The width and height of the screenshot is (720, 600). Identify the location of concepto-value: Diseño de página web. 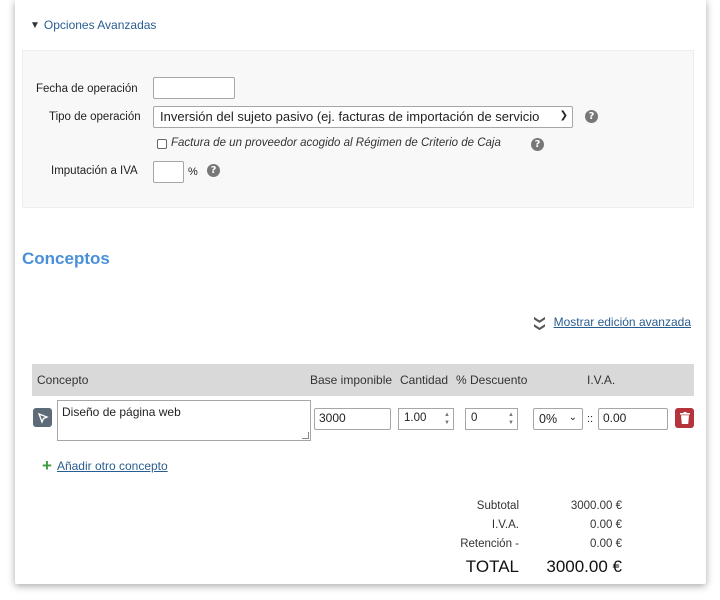
(121, 412).